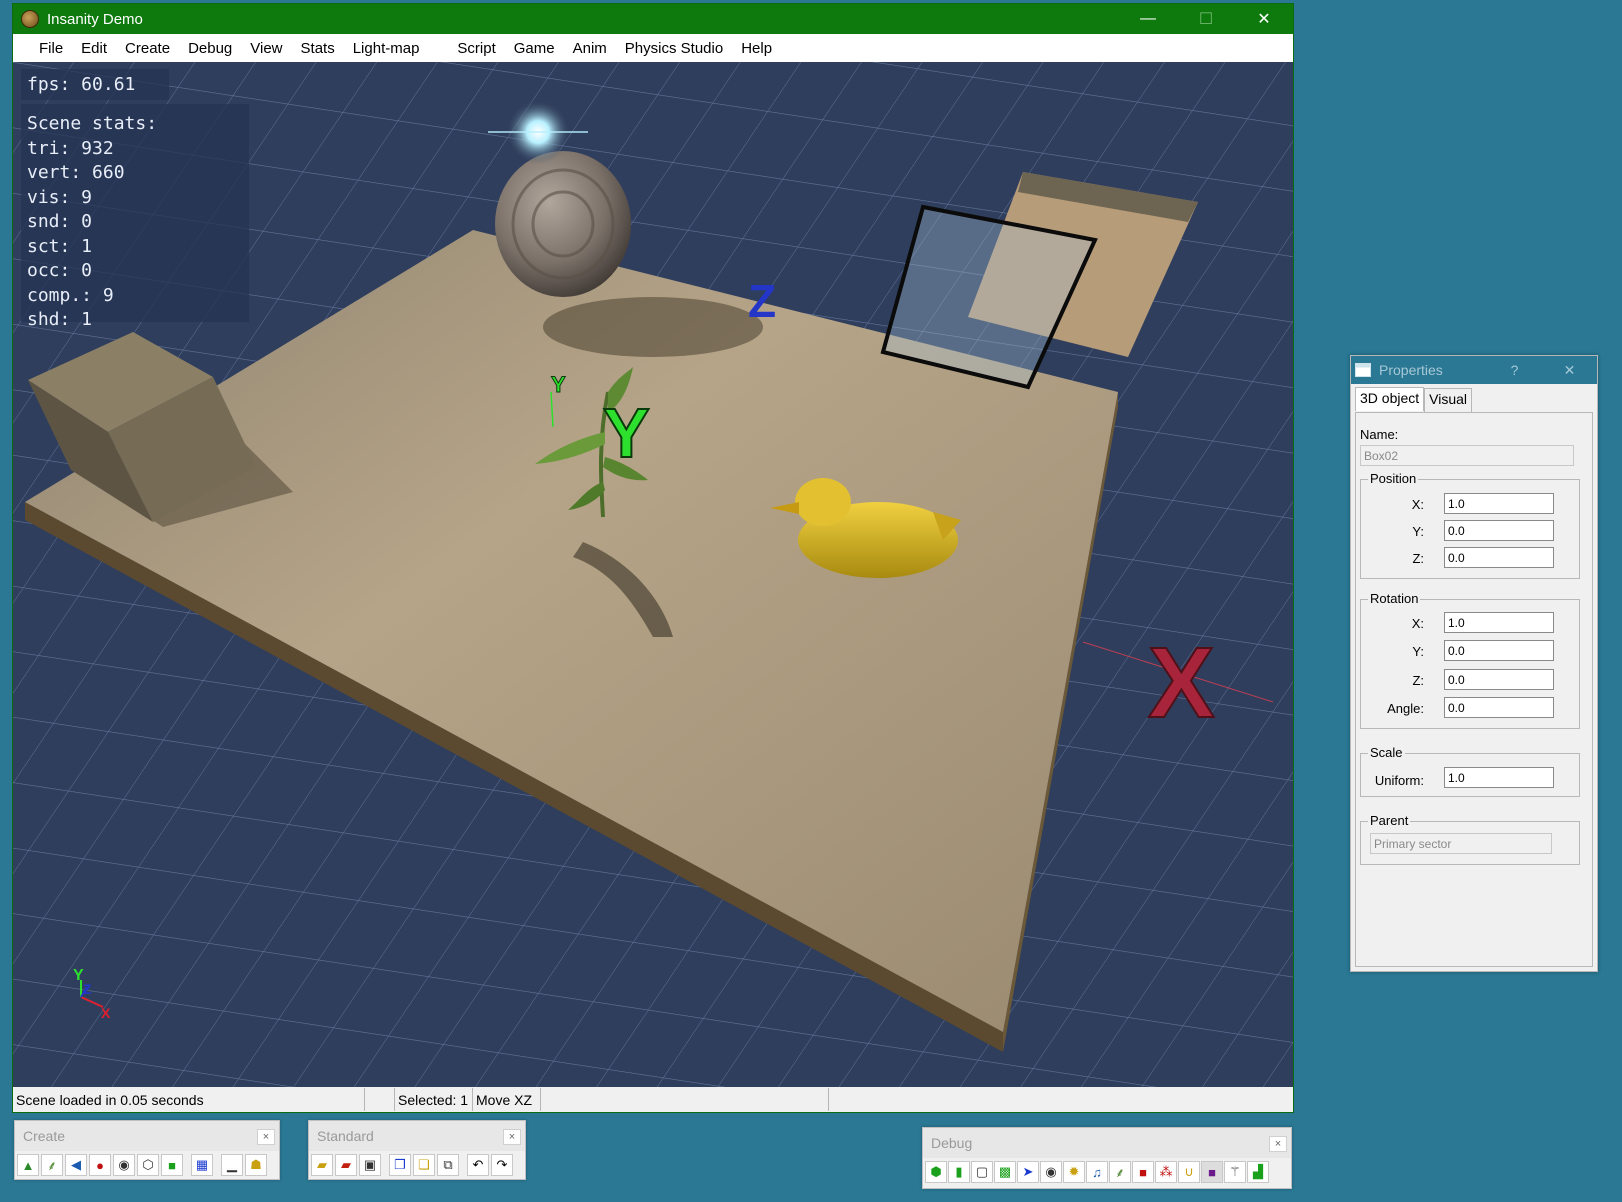  What do you see at coordinates (756, 48) in the screenshot?
I see `menu-help: Help` at bounding box center [756, 48].